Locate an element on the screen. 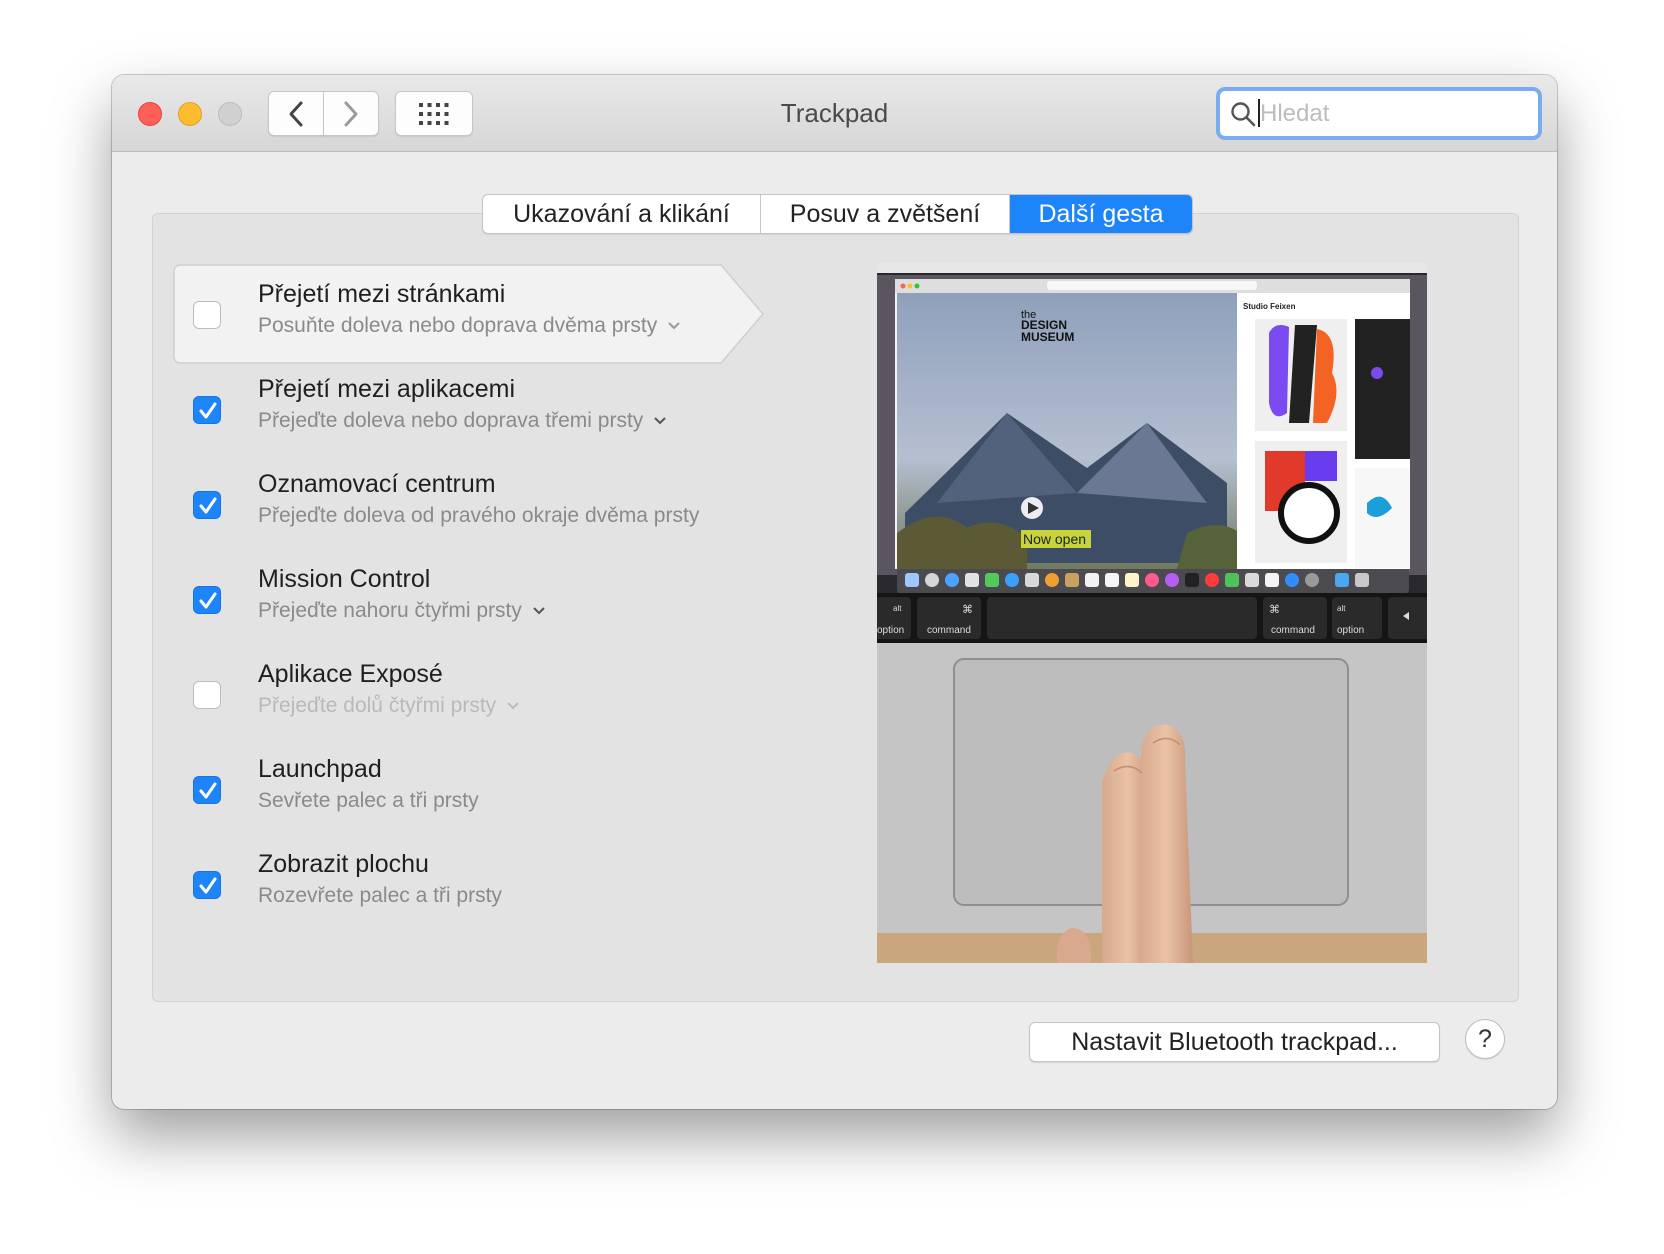  gesture-subtitle: Přejeďte doleva nebo doprava třemi prsty is located at coordinates (462, 421).